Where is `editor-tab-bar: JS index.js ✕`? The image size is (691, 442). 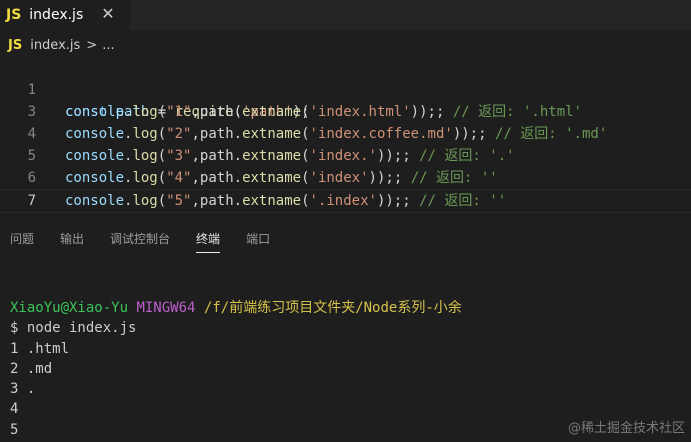
editor-tab-bar: JS index.js ✕ is located at coordinates (345, 15).